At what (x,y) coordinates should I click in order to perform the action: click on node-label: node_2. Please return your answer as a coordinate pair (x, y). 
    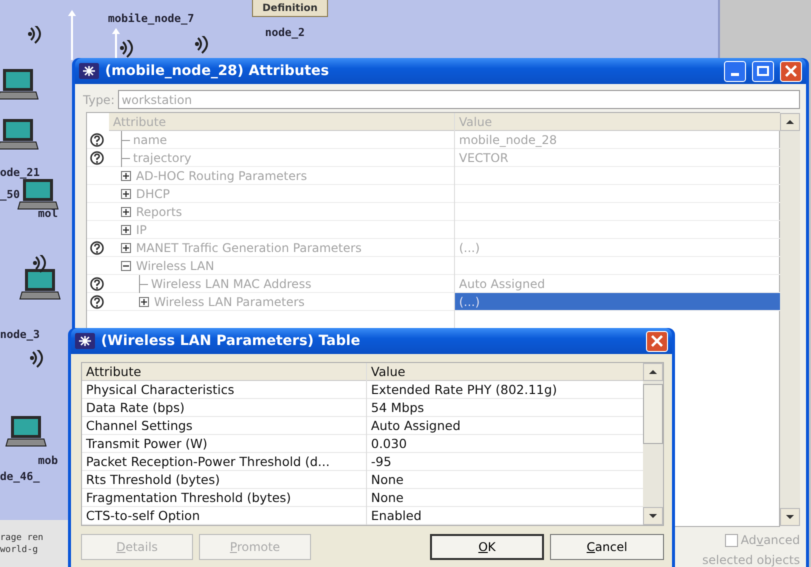
    Looking at the image, I should click on (285, 32).